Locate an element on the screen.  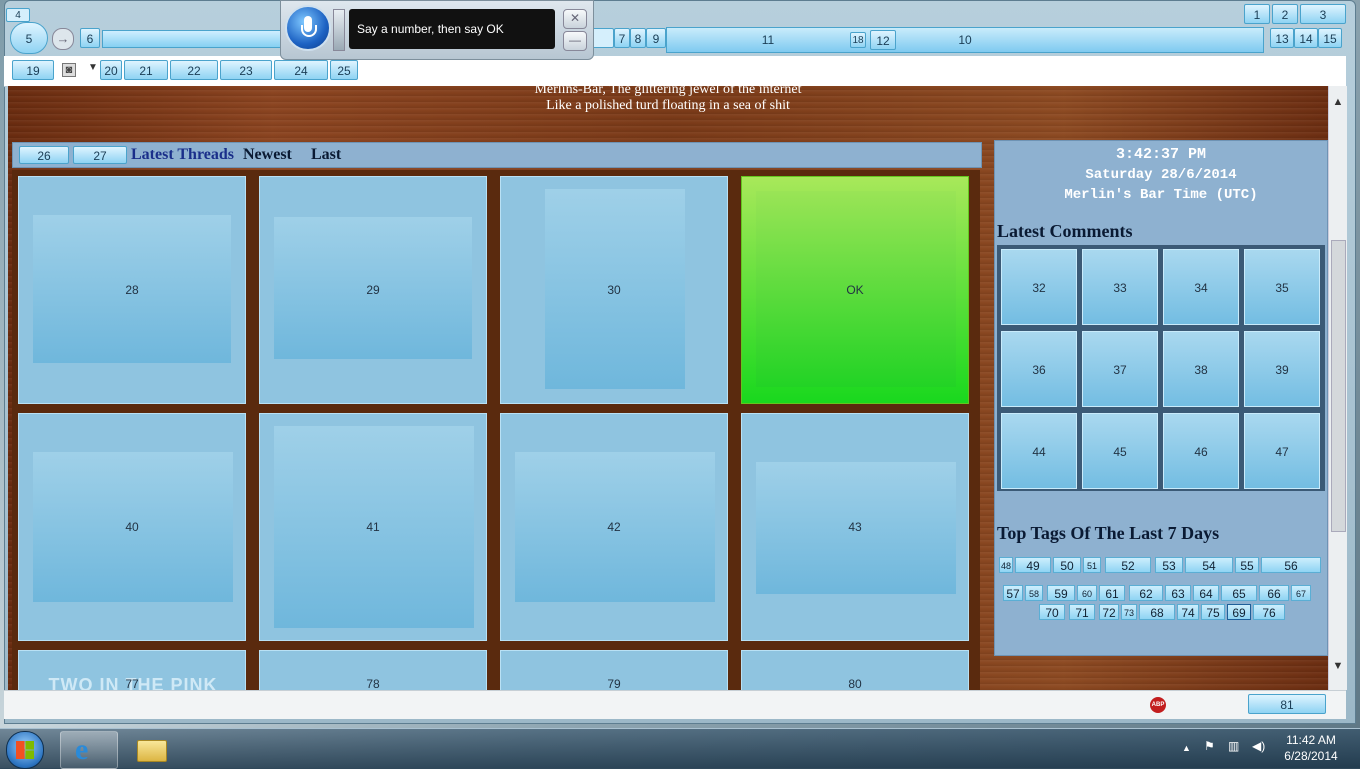
tag-link: 49 is located at coordinates (1033, 565).